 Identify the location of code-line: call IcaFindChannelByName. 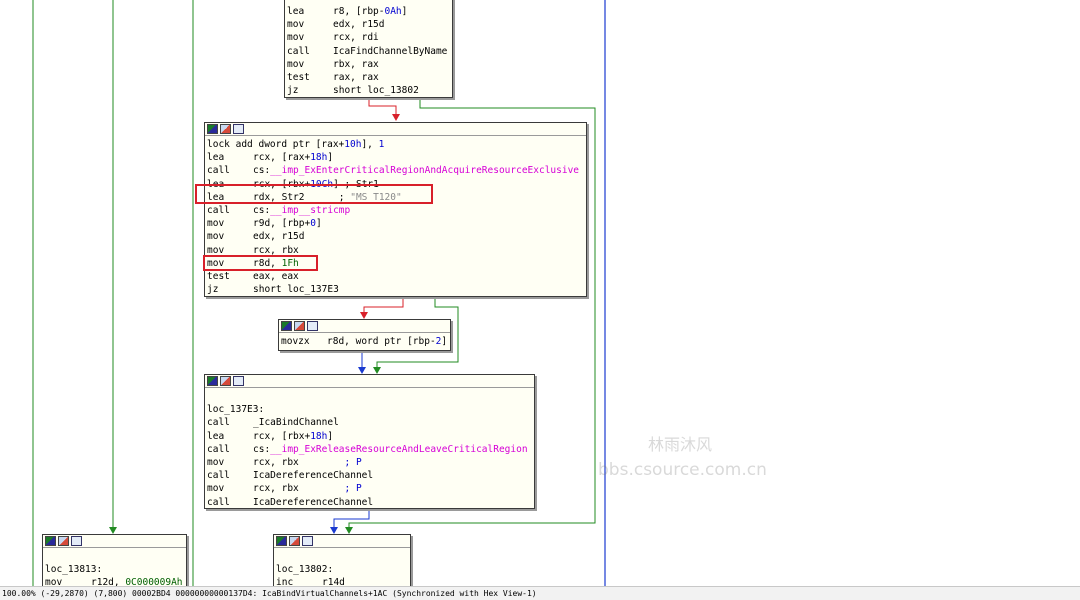
(369, 51).